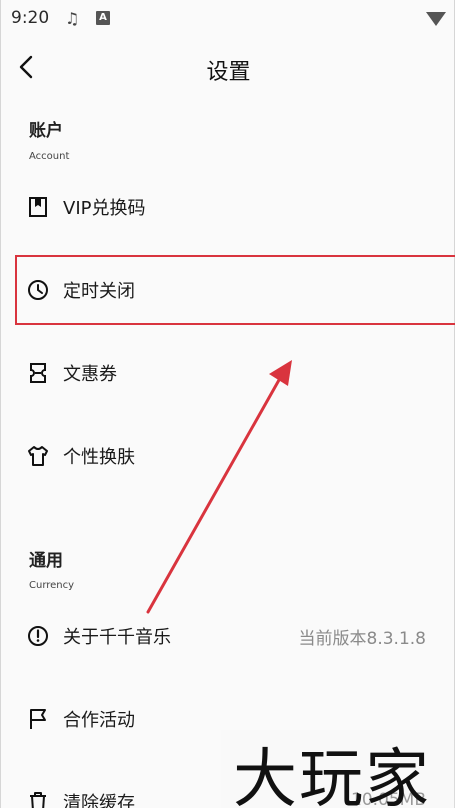 This screenshot has width=455, height=808. What do you see at coordinates (228, 18) in the screenshot?
I see `status-bar: 9:20 ♫ A` at bounding box center [228, 18].